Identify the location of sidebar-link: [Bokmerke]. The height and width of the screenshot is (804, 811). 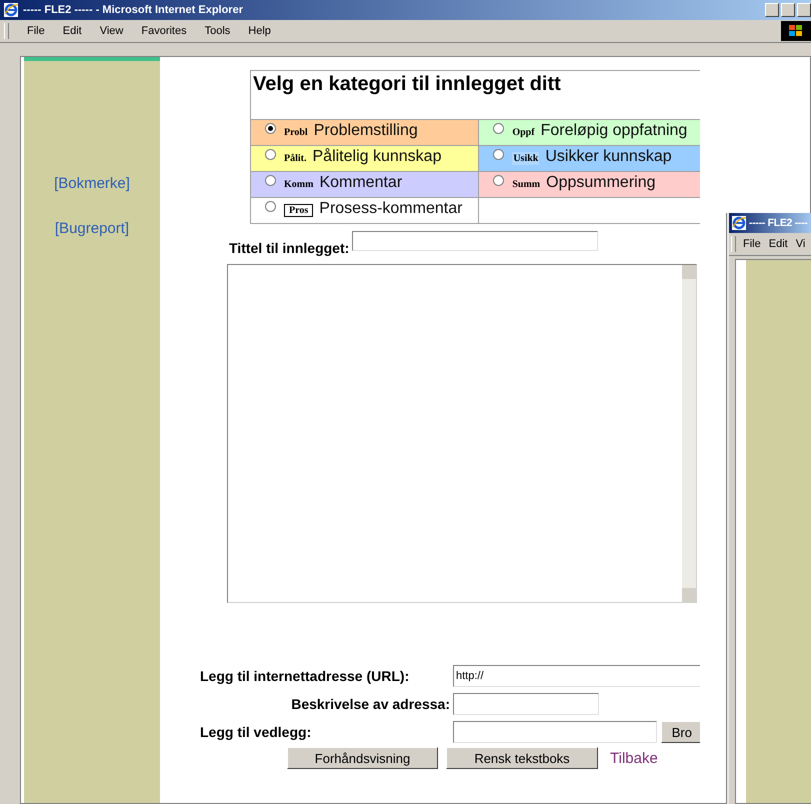
(92, 183).